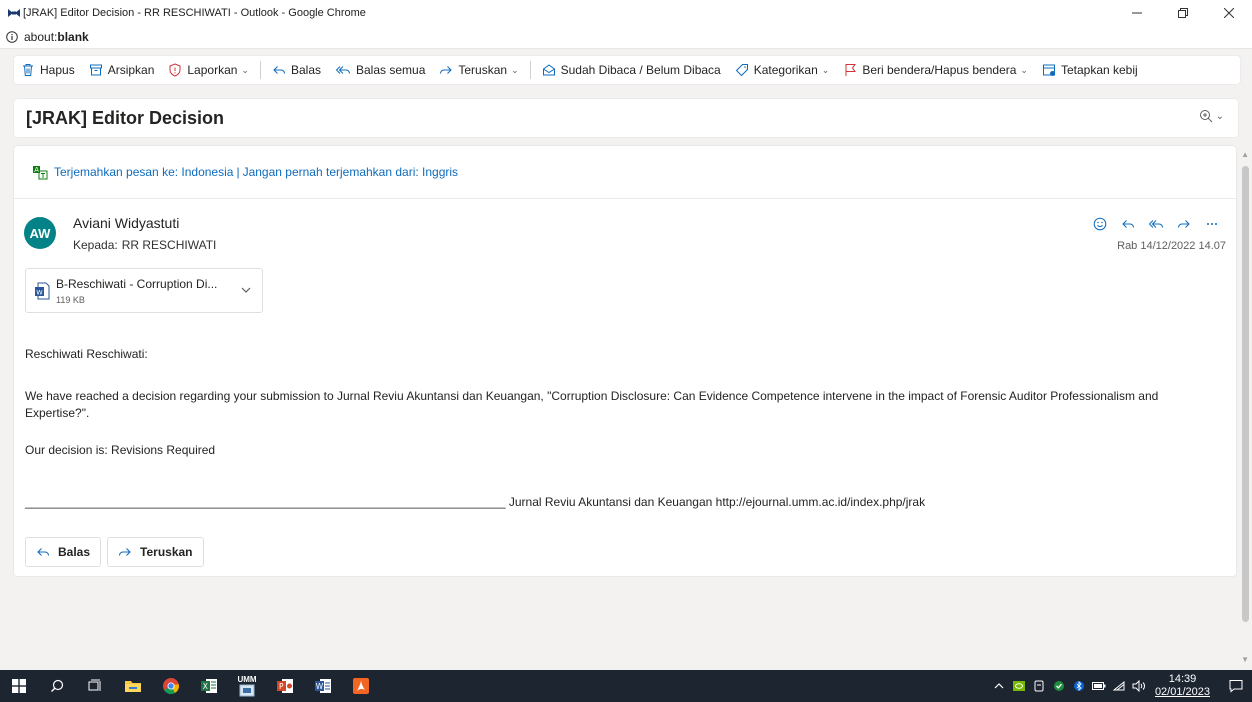 The width and height of the screenshot is (1252, 702). I want to click on reply-all-icon, so click(1155, 224).